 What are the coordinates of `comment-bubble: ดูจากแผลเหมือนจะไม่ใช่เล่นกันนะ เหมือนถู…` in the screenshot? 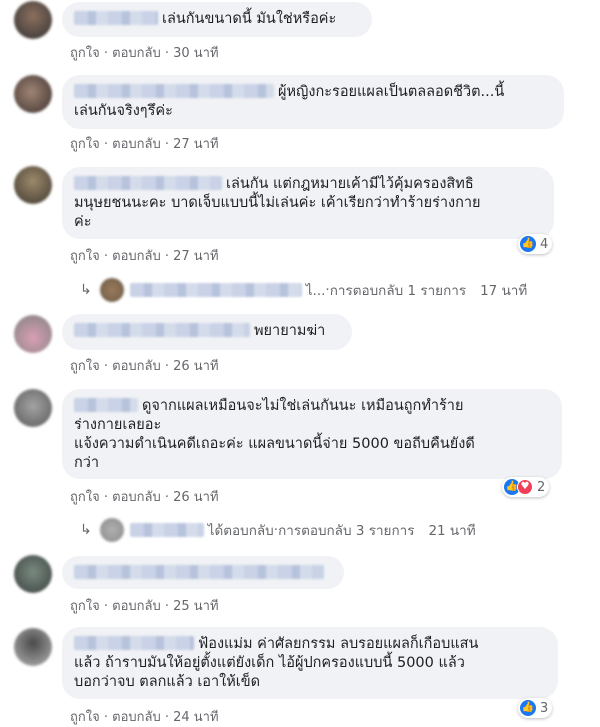 It's located at (312, 434).